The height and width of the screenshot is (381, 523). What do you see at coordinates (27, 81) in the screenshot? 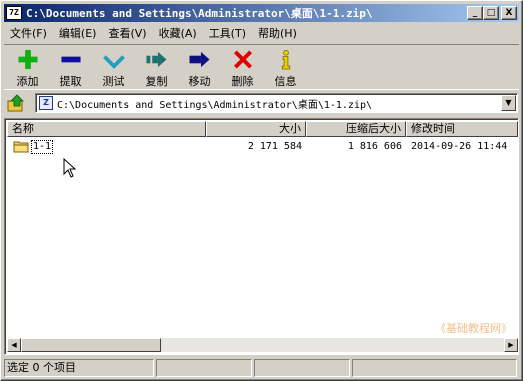
I see `add-label: 添加` at bounding box center [27, 81].